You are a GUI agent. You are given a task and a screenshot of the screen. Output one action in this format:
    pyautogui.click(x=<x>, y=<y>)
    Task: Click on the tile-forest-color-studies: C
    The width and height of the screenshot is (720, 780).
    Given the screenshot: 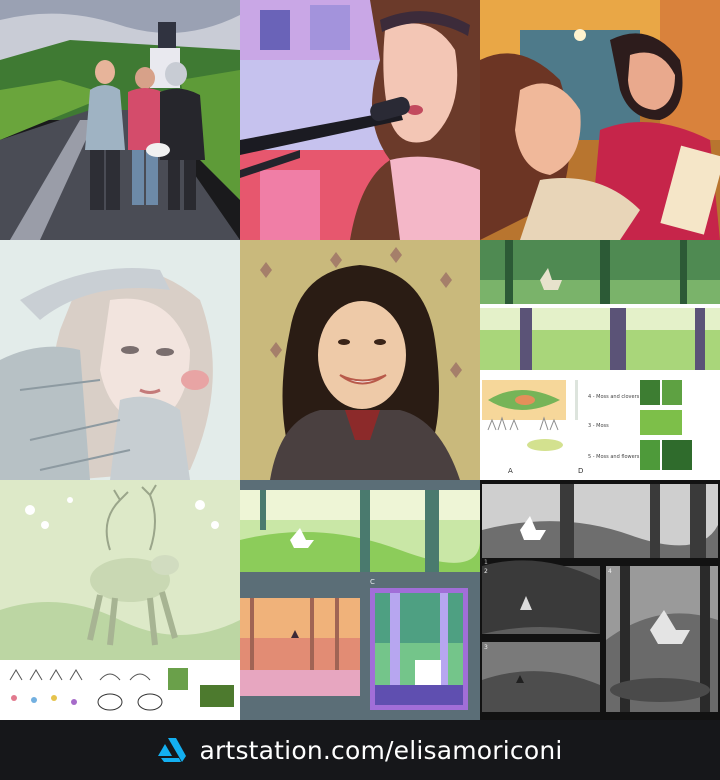 What is the action you would take?
    pyautogui.click(x=360, y=600)
    